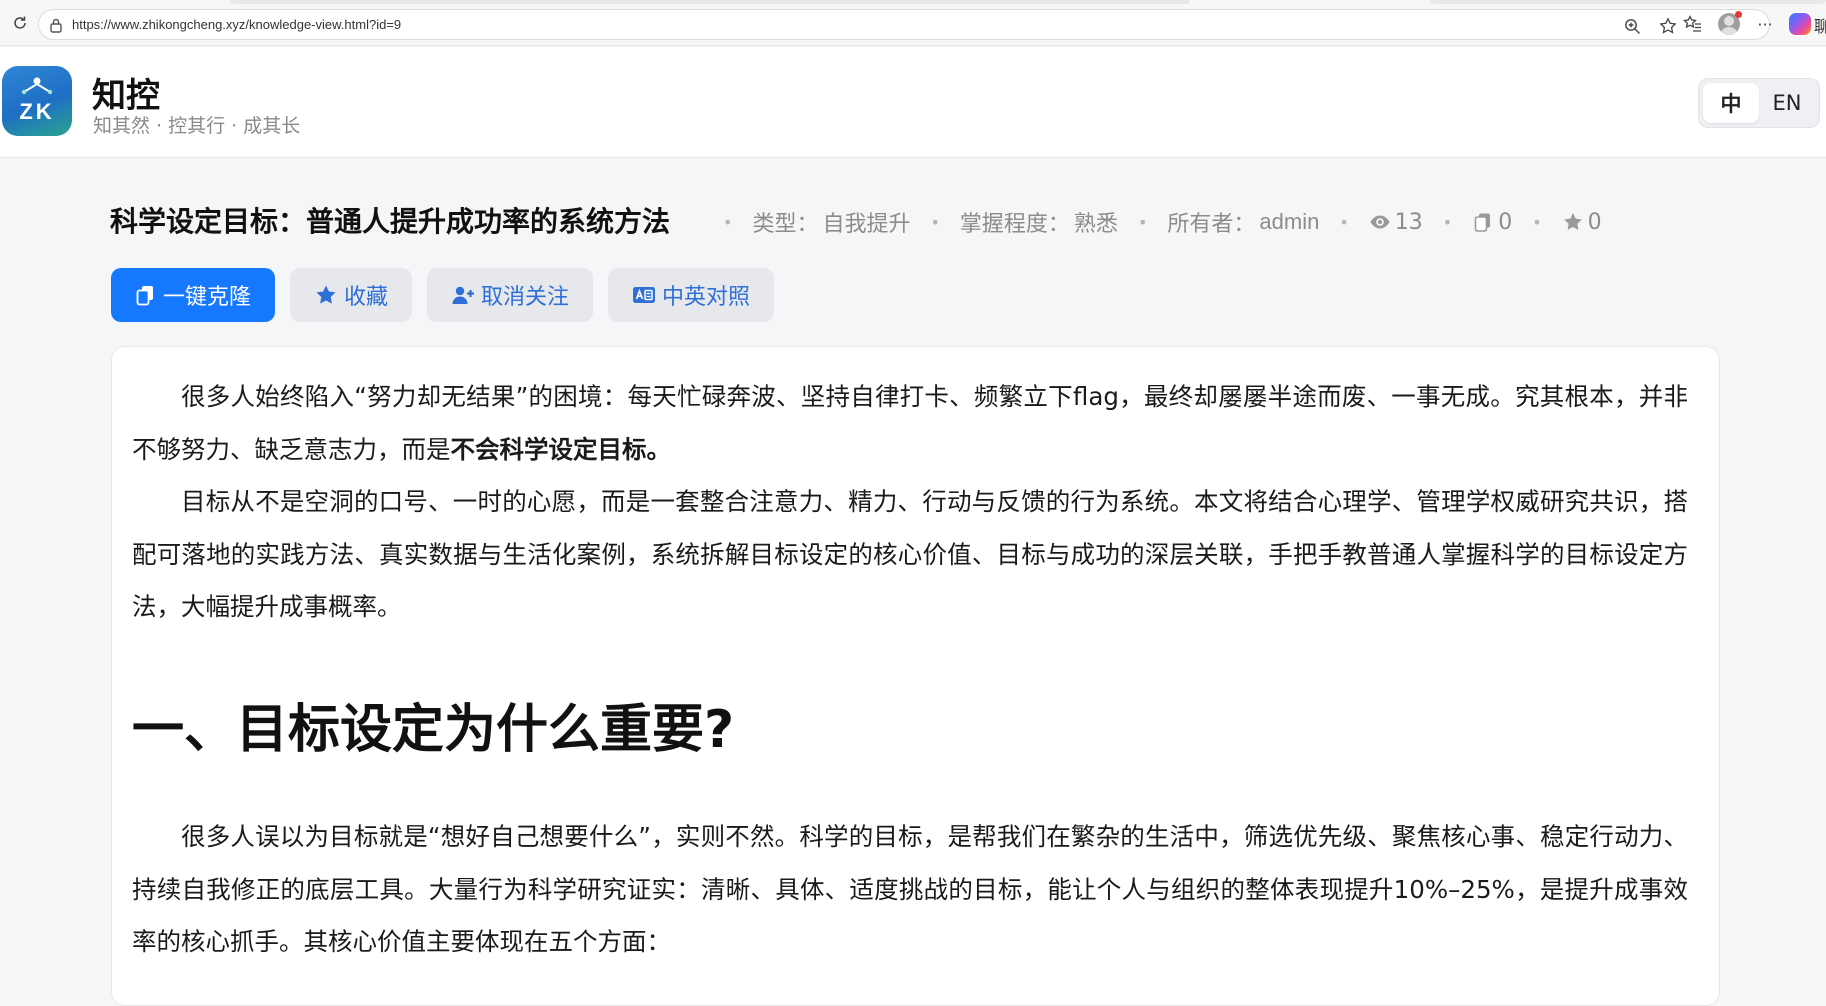  I want to click on more-menu-button: ···, so click(1765, 24).